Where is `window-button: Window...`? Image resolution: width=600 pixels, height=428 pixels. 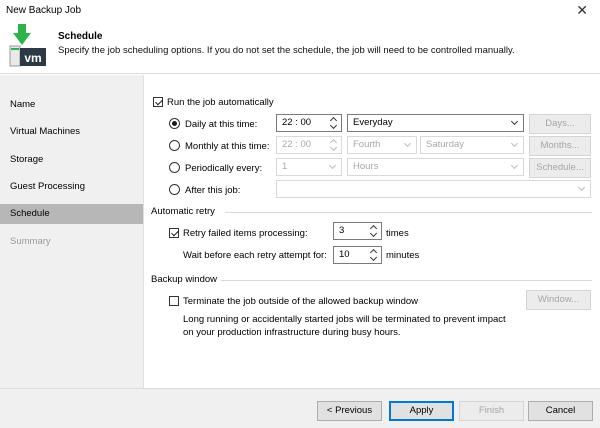
window-button: Window... is located at coordinates (558, 300).